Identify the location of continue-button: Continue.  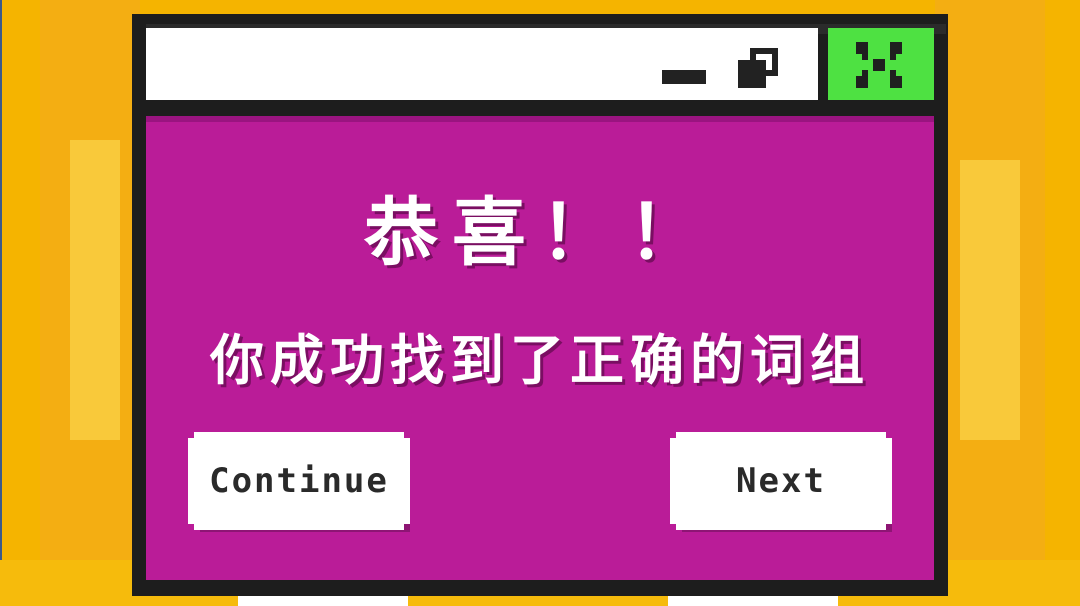
(299, 481).